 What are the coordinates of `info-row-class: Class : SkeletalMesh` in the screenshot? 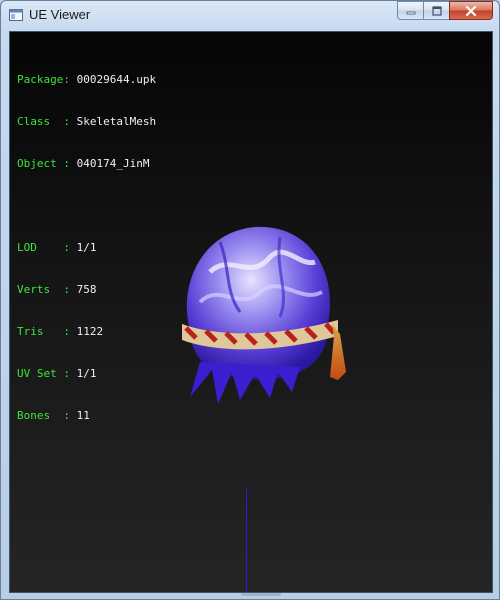 It's located at (86, 122).